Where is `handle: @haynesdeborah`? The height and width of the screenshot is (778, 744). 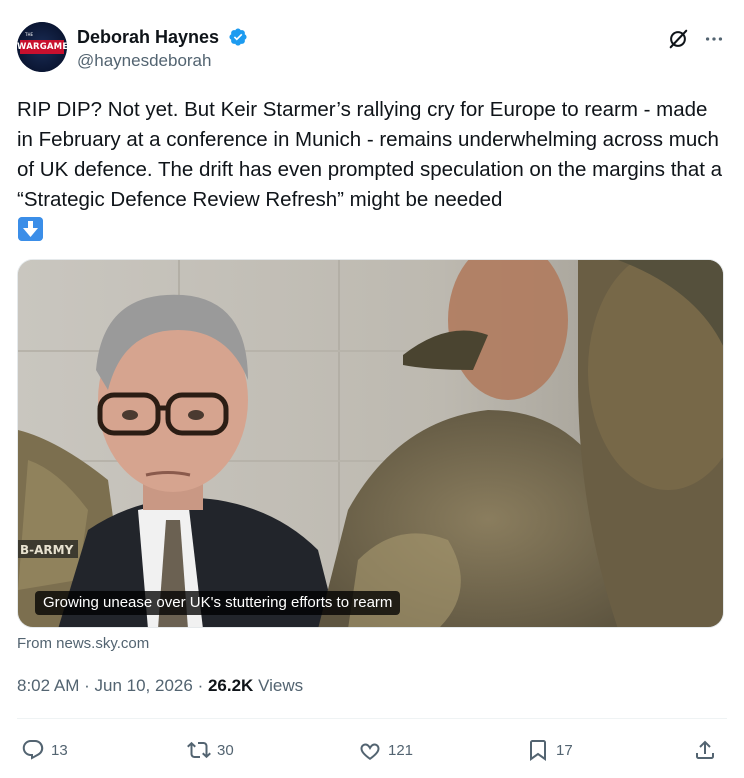 handle: @haynesdeborah is located at coordinates (162, 61).